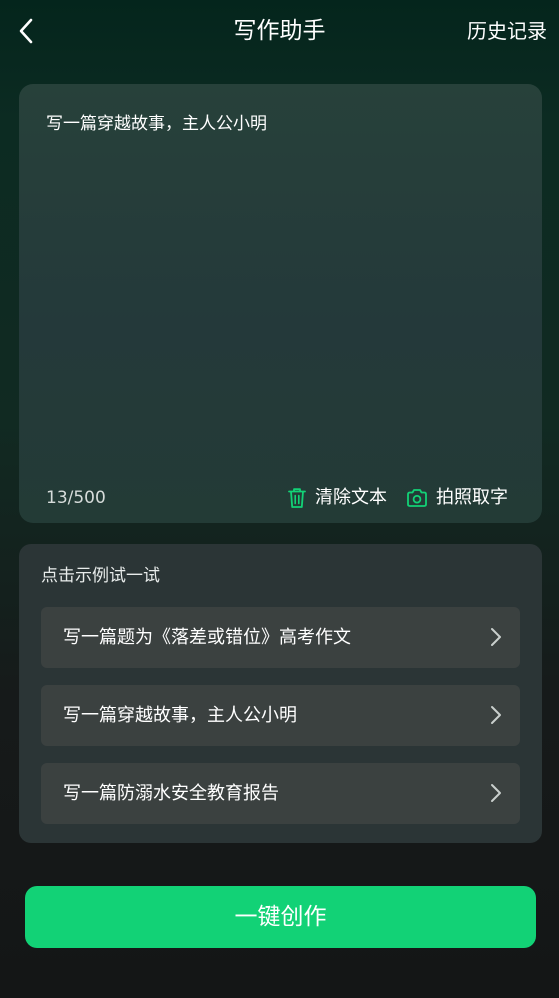 The image size is (559, 998). What do you see at coordinates (280, 917) in the screenshot?
I see `create-button: 一键创作` at bounding box center [280, 917].